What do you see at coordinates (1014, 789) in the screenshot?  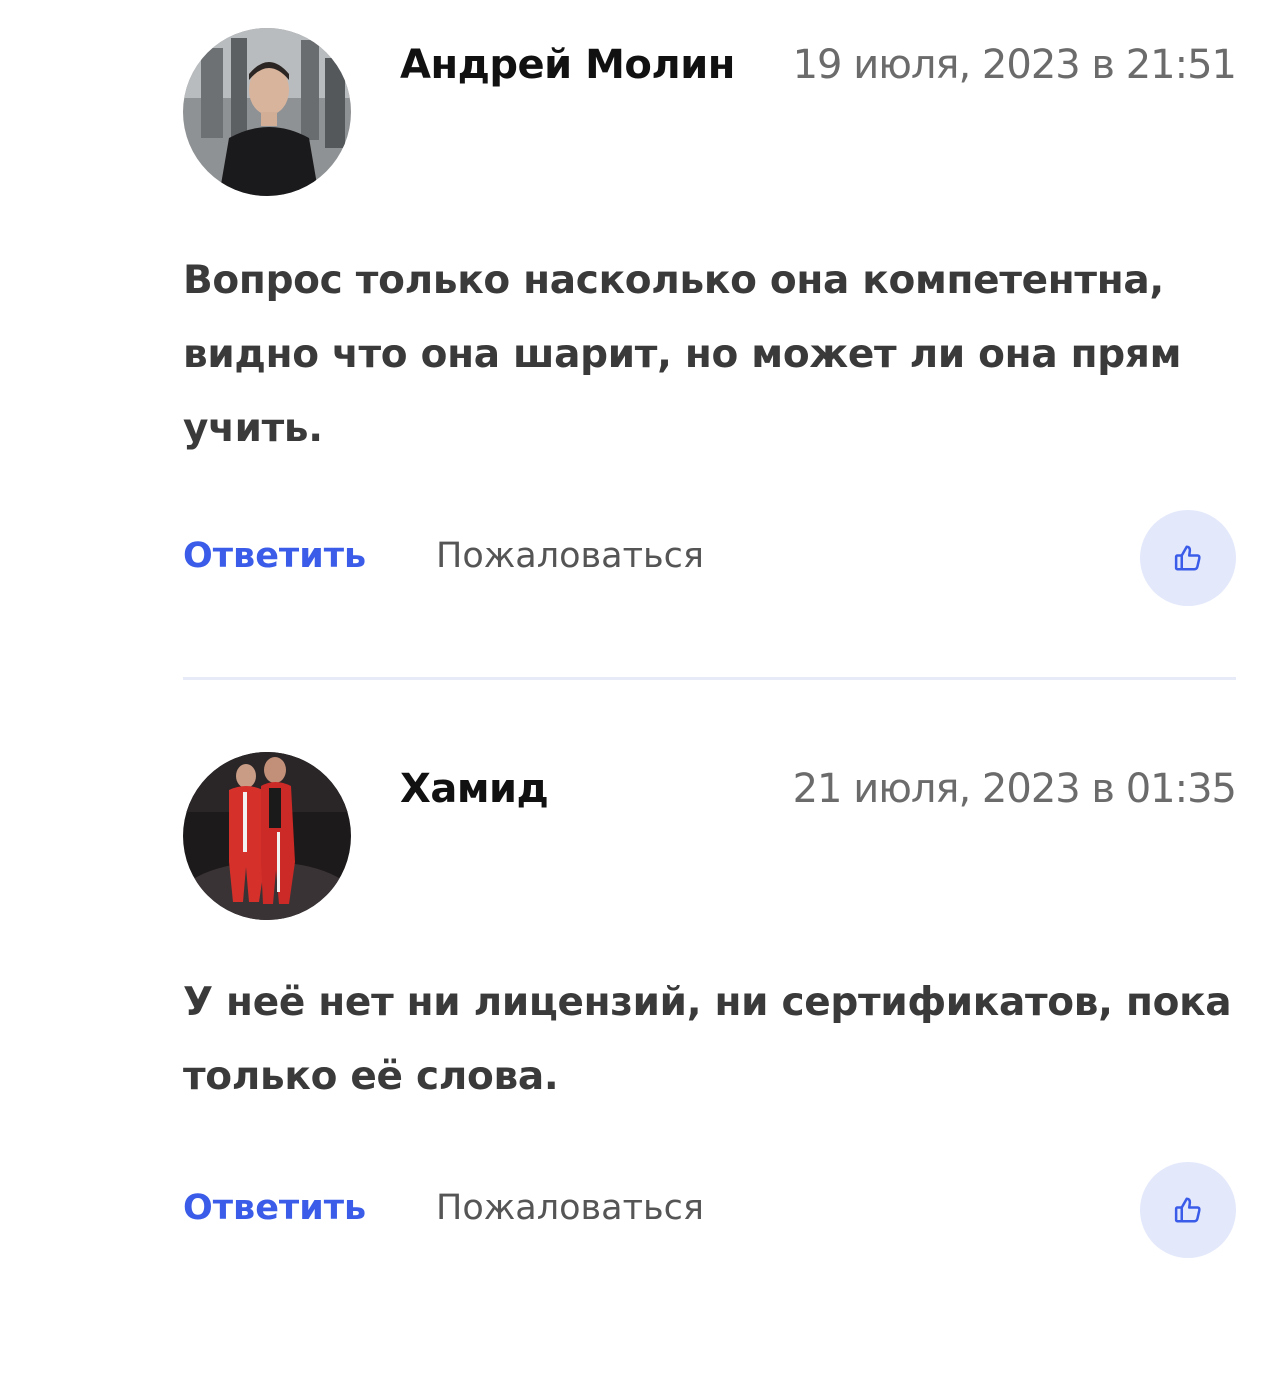 I see `comment-date: 21 июля, 2023 в 01:35` at bounding box center [1014, 789].